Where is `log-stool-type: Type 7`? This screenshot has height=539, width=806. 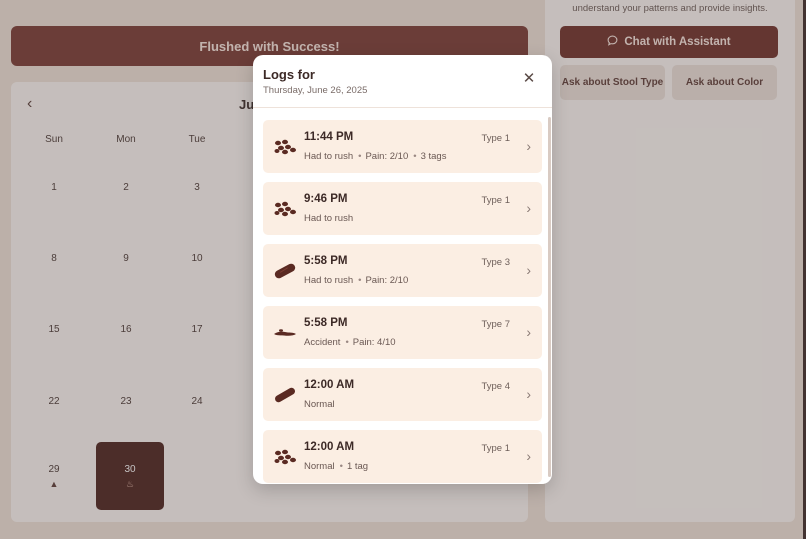
log-stool-type: Type 7 is located at coordinates (495, 324).